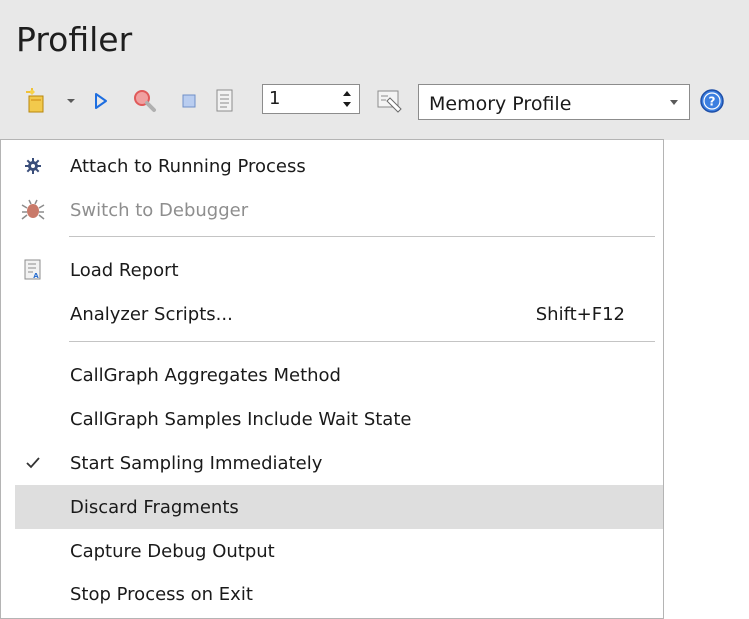 This screenshot has height=619, width=749. I want to click on menu-item-callgraph-samples-include-wait-state: CallGraph Samples Include Wait State, so click(339, 419).